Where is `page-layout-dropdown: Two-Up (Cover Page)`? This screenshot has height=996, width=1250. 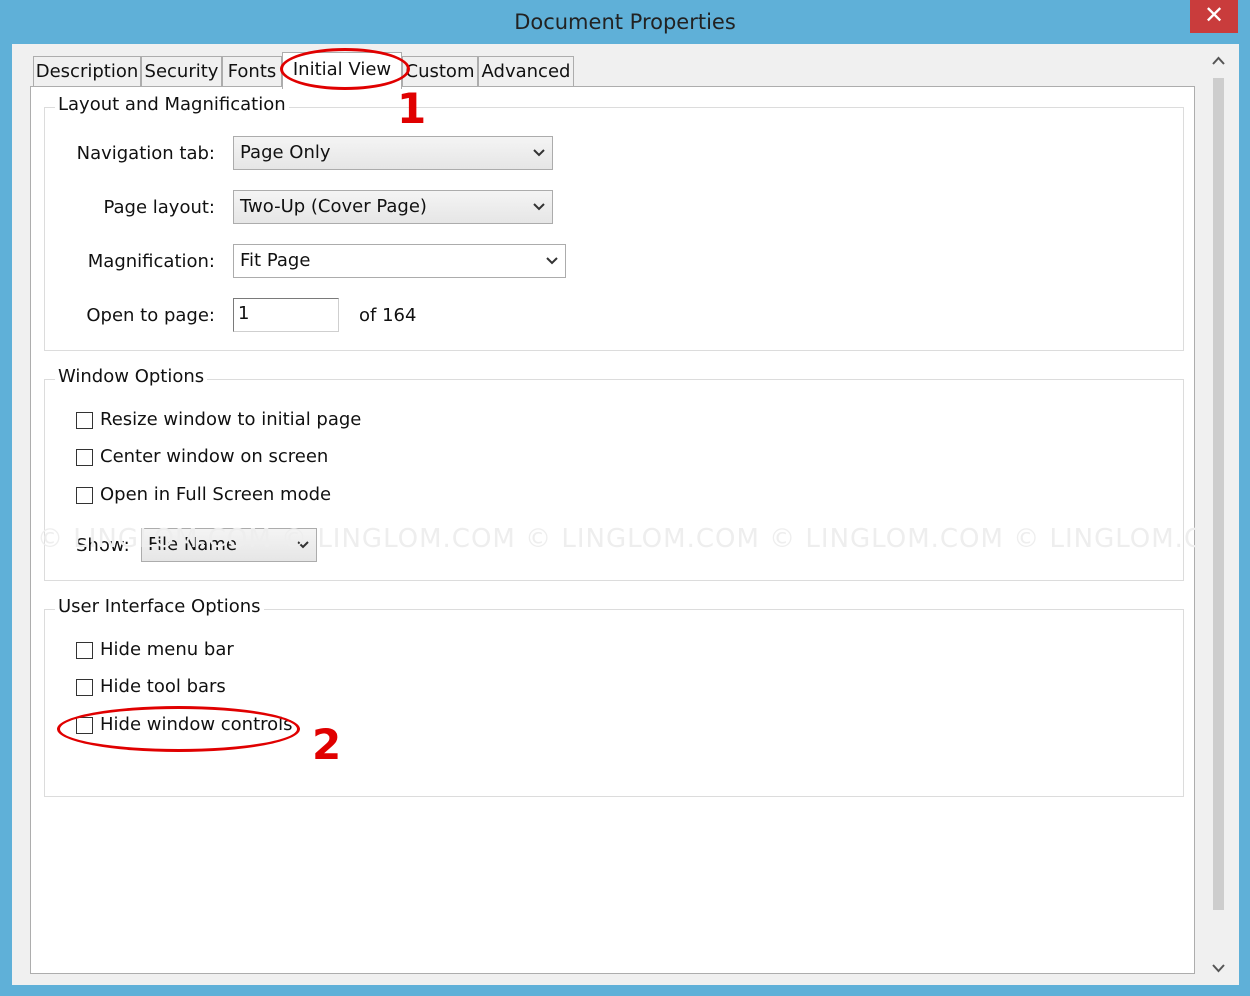 page-layout-dropdown: Two-Up (Cover Page) is located at coordinates (393, 207).